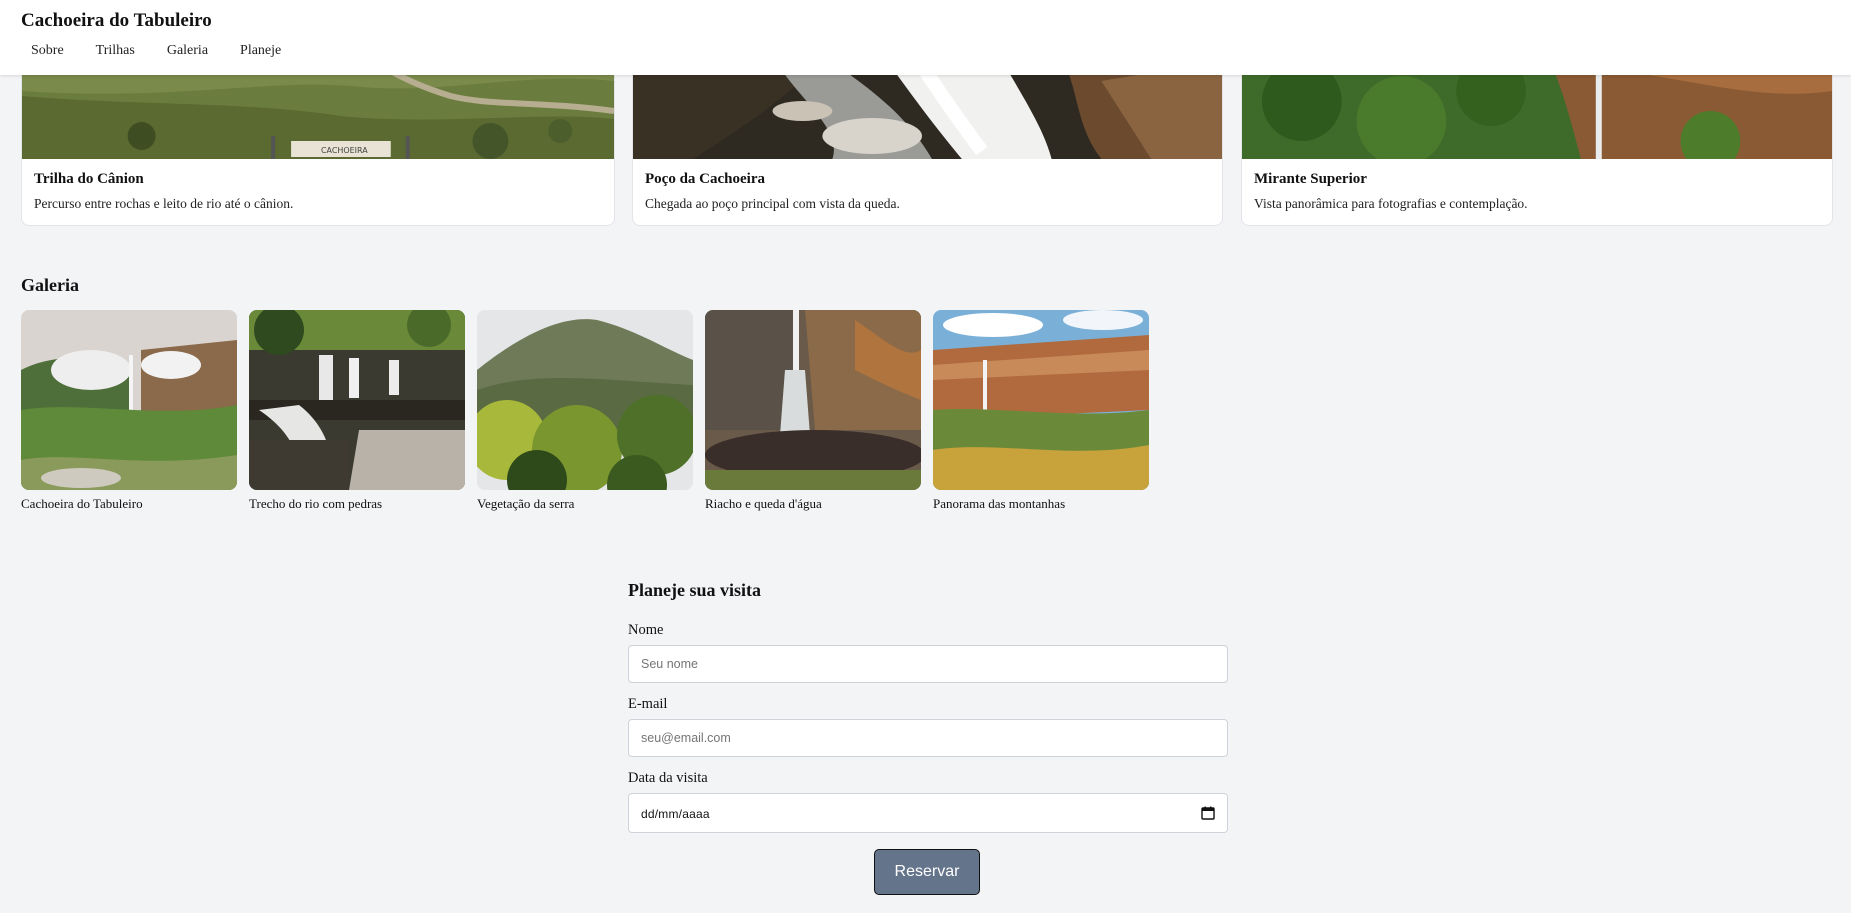  What do you see at coordinates (1310, 179) in the screenshot?
I see `trail-title: Mirante Superior` at bounding box center [1310, 179].